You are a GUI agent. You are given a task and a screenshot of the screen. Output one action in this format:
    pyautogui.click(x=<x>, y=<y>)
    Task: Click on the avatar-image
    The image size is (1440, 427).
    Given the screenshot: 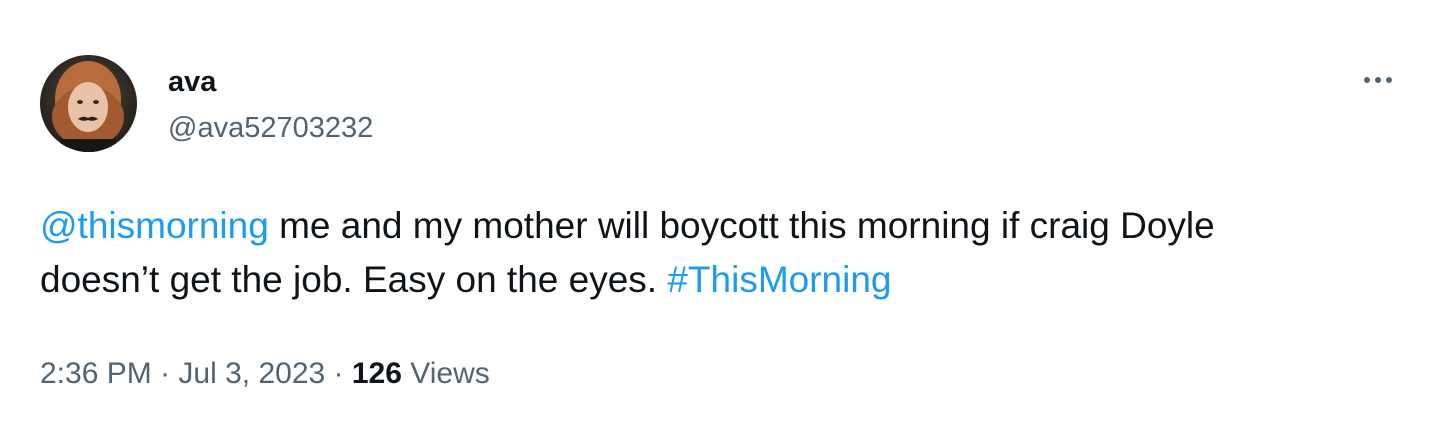 What is the action you would take?
    pyautogui.click(x=88, y=103)
    